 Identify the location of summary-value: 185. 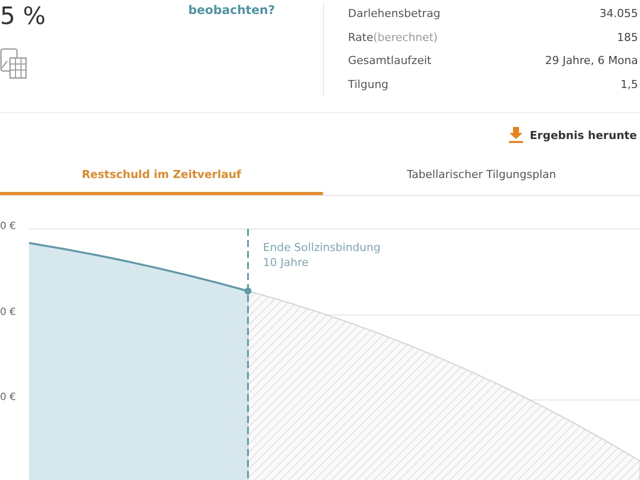
(627, 37).